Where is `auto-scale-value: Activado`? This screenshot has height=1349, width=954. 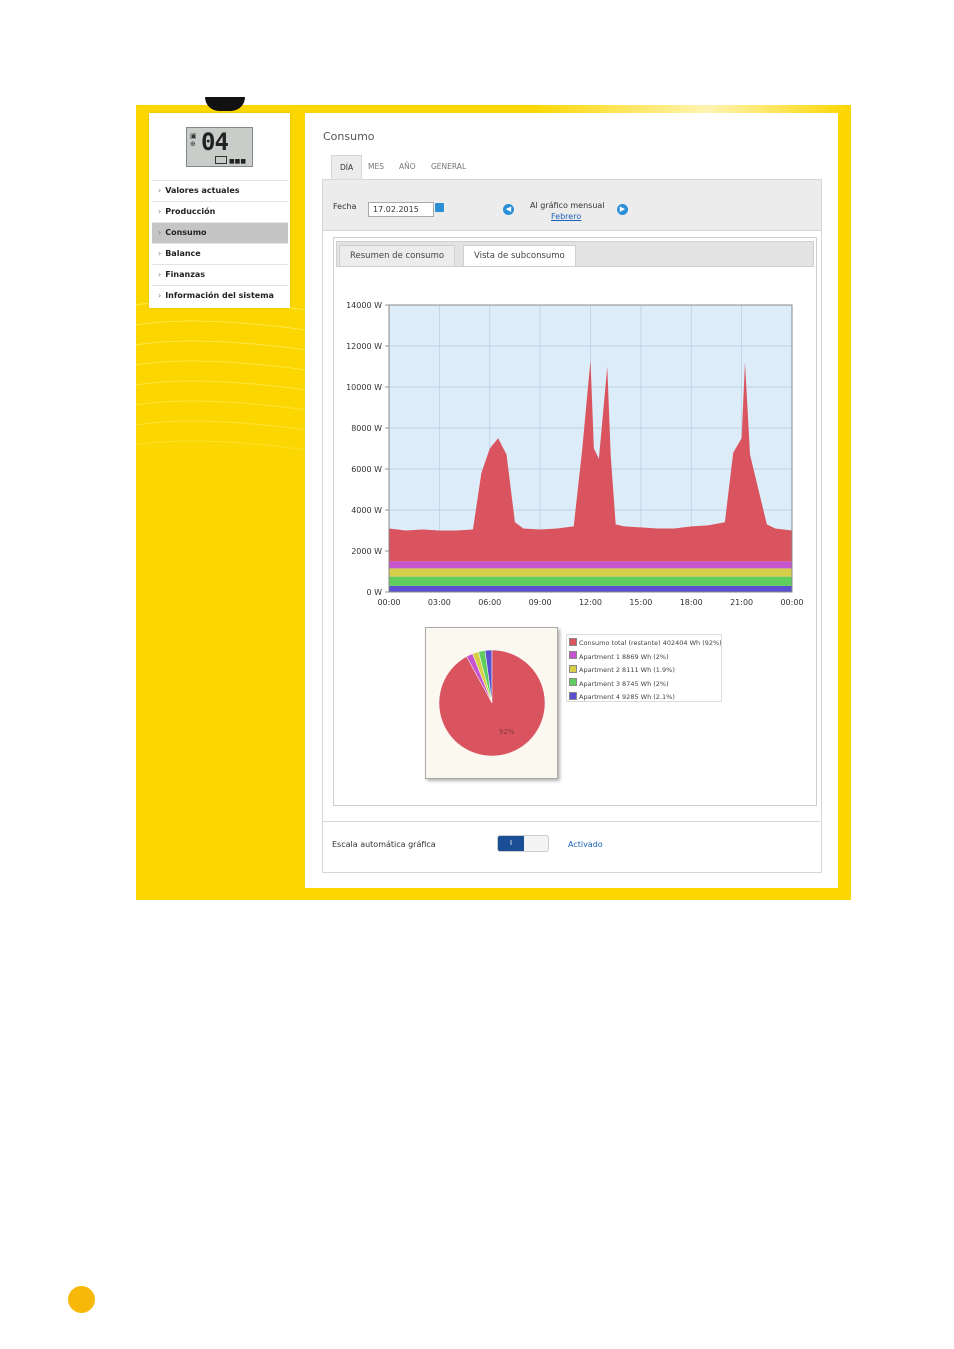
auto-scale-value: Activado is located at coordinates (585, 844).